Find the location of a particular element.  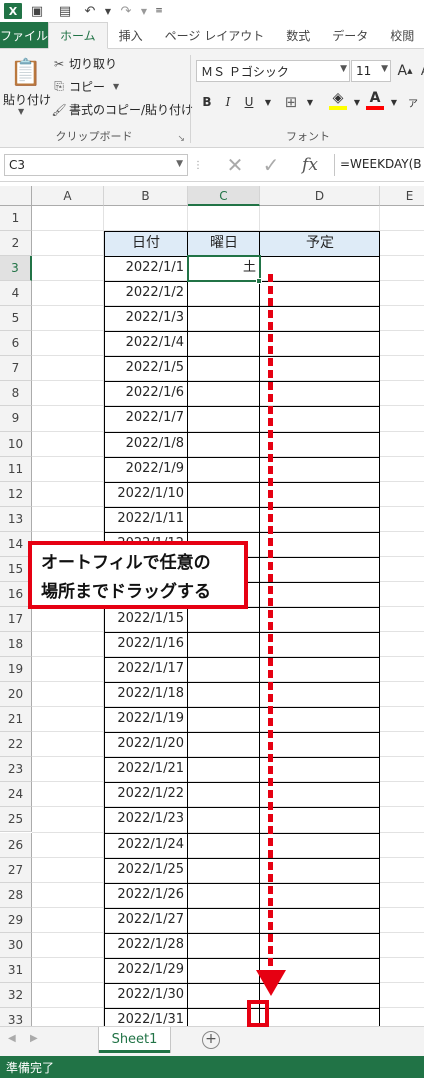

date-cell: 2022/1/1 is located at coordinates (144, 268).